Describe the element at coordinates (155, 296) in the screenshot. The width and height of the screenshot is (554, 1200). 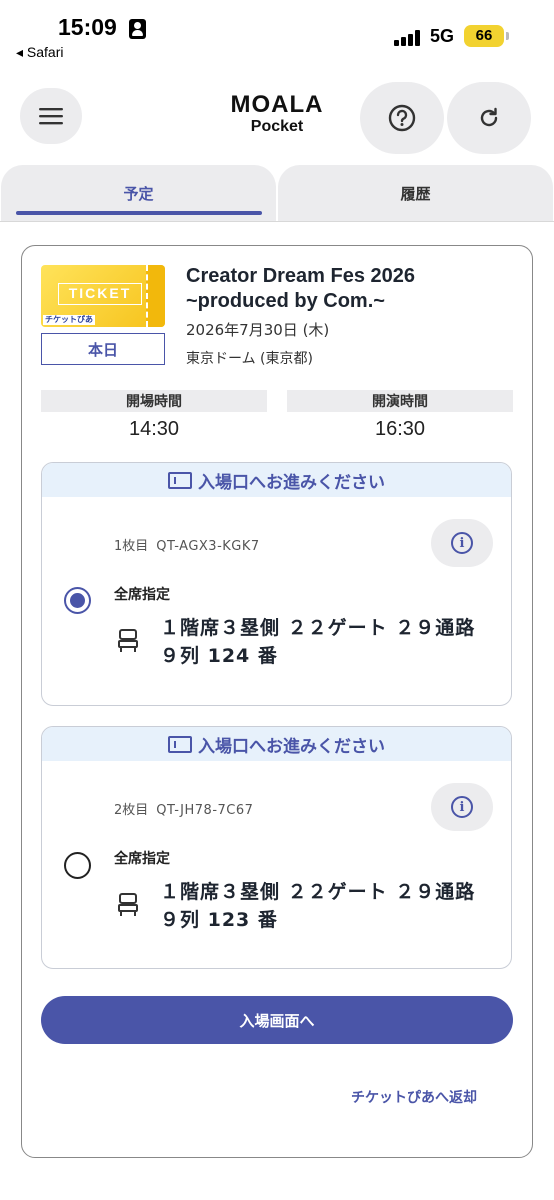
I see `ticket-image-stub` at that location.